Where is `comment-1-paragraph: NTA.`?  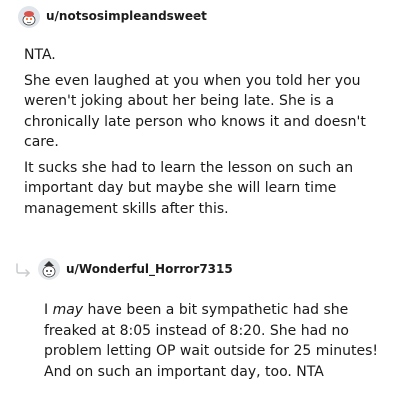 comment-1-paragraph: NTA. is located at coordinates (40, 55).